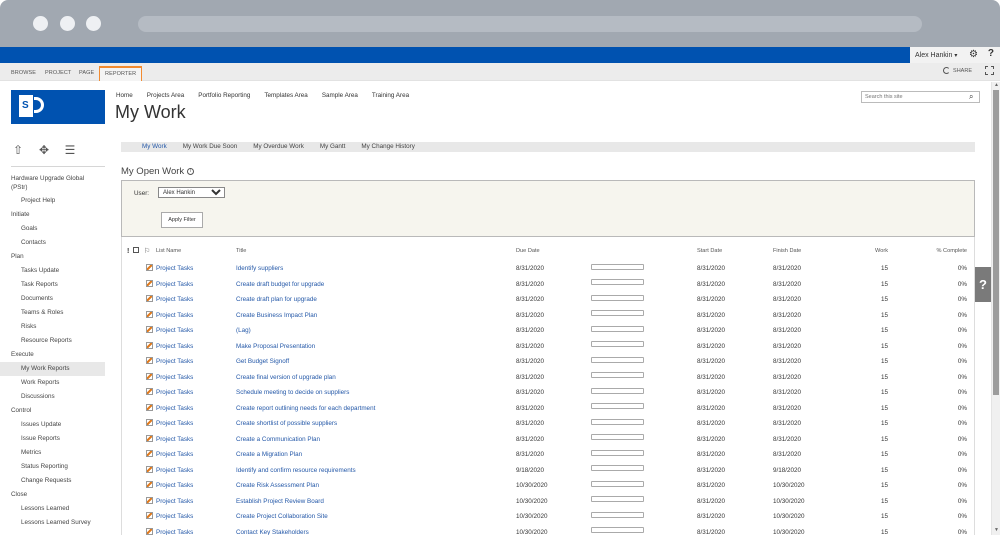  Describe the element at coordinates (40, 23) in the screenshot. I see `window-close-dot` at that location.